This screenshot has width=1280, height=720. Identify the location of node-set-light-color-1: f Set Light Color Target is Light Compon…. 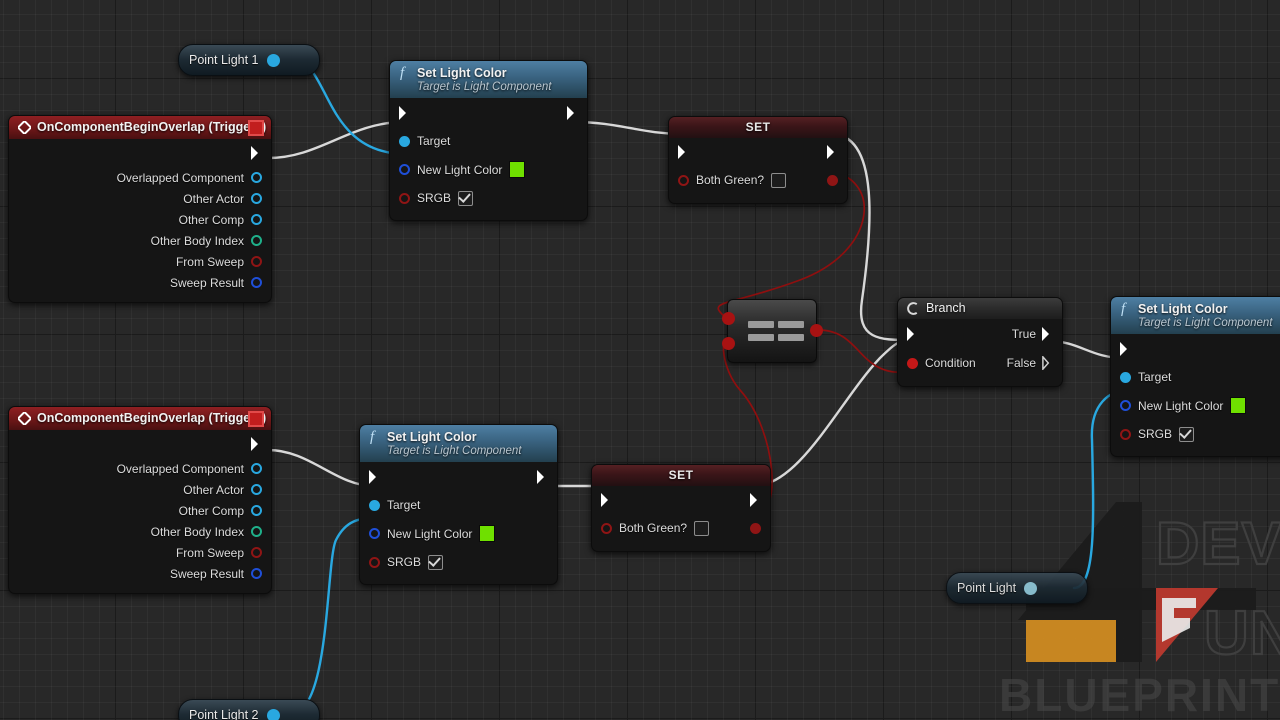
(488, 140).